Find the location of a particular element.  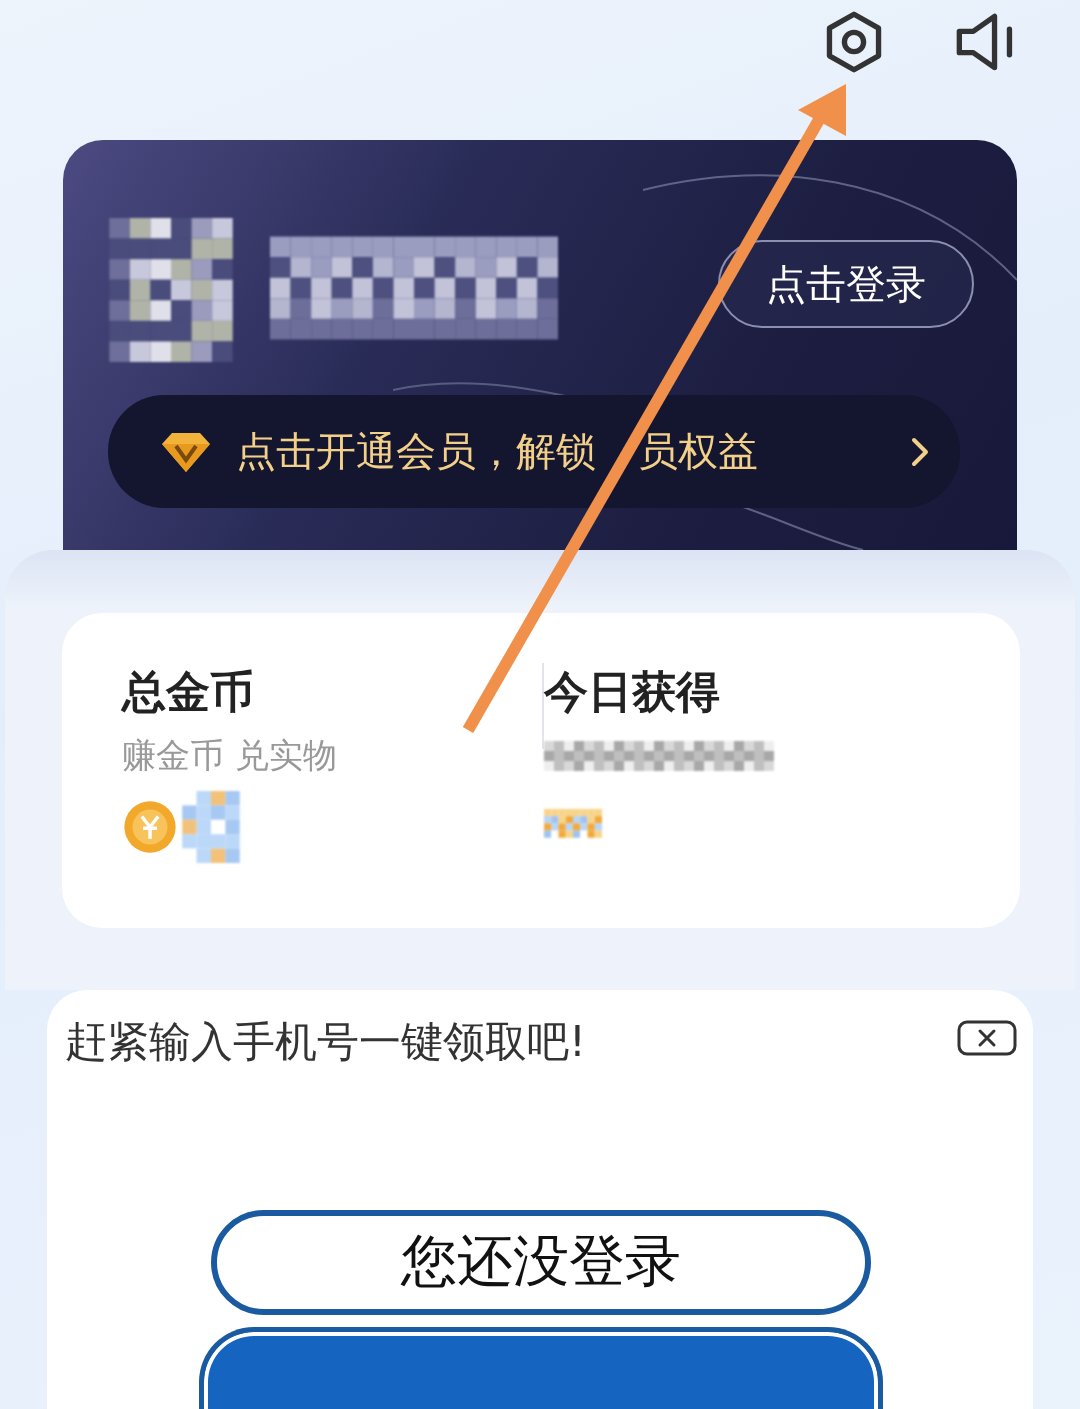

membership-text: 员权益 is located at coordinates (698, 451).